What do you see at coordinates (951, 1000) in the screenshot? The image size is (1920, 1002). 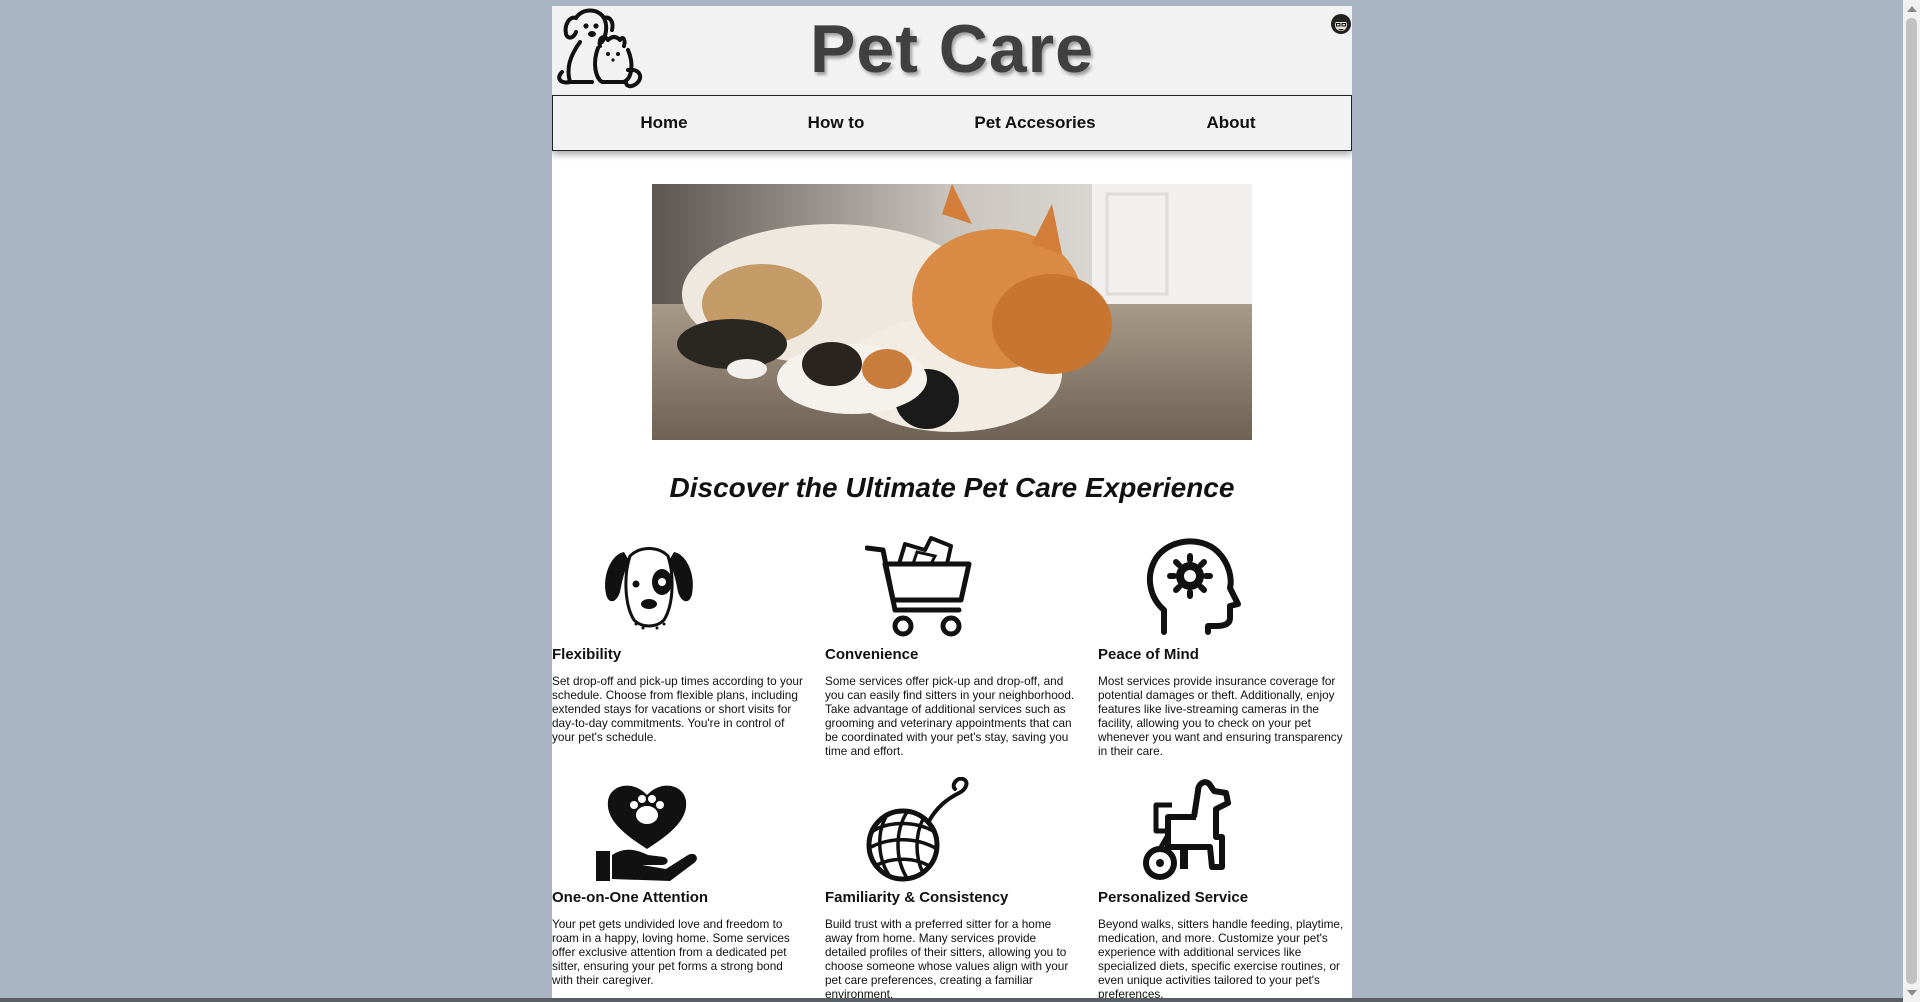 I see `window-bottom-edge` at bounding box center [951, 1000].